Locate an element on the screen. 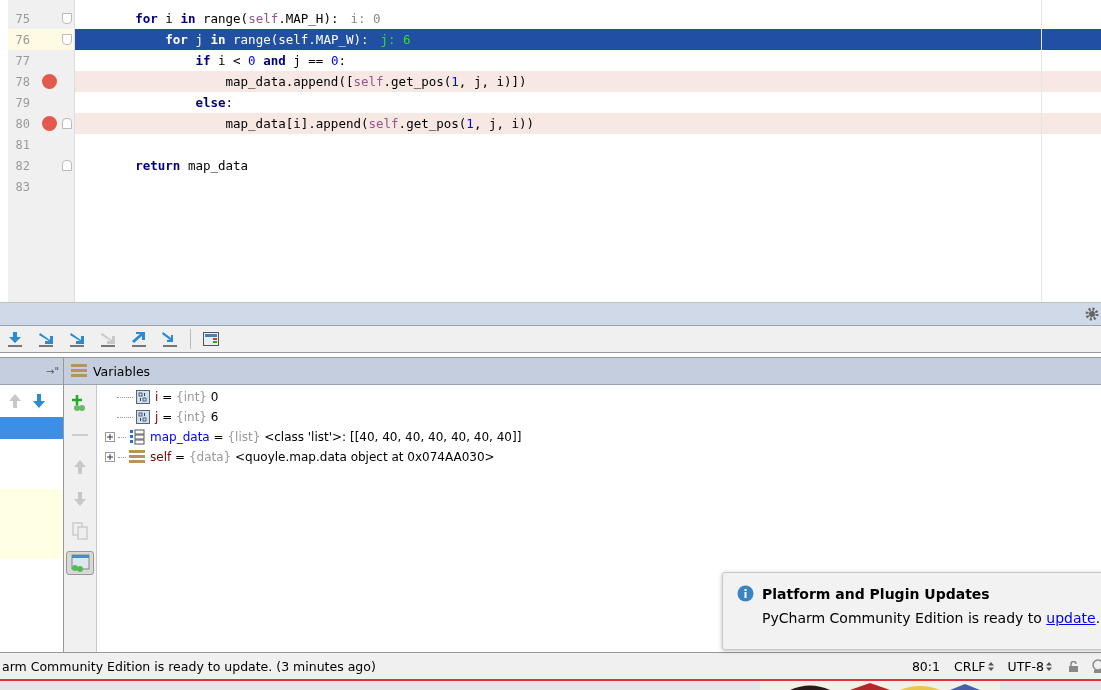 This screenshot has width=1101, height=690. panel-title: Variables is located at coordinates (122, 371).